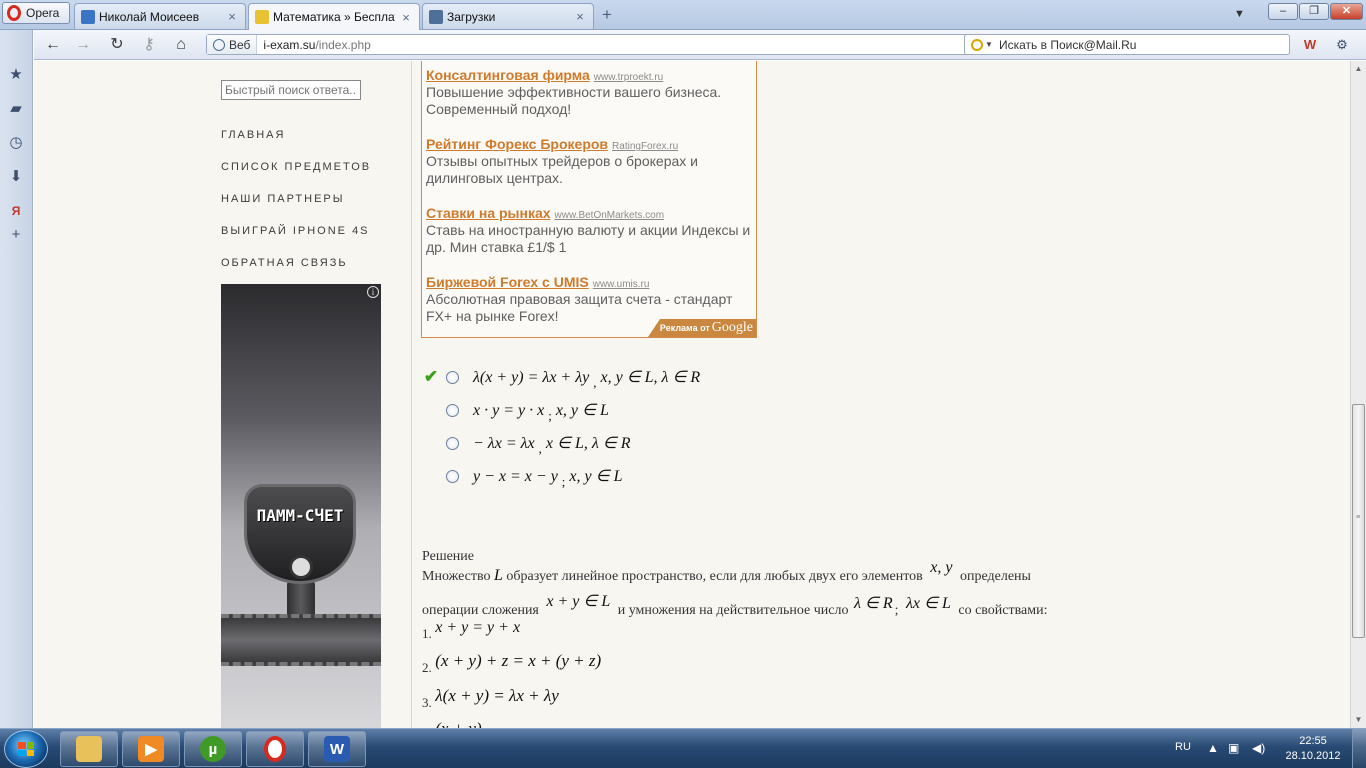 The width and height of the screenshot is (1366, 768). I want to click on tab-title: Загрузки, so click(471, 16).